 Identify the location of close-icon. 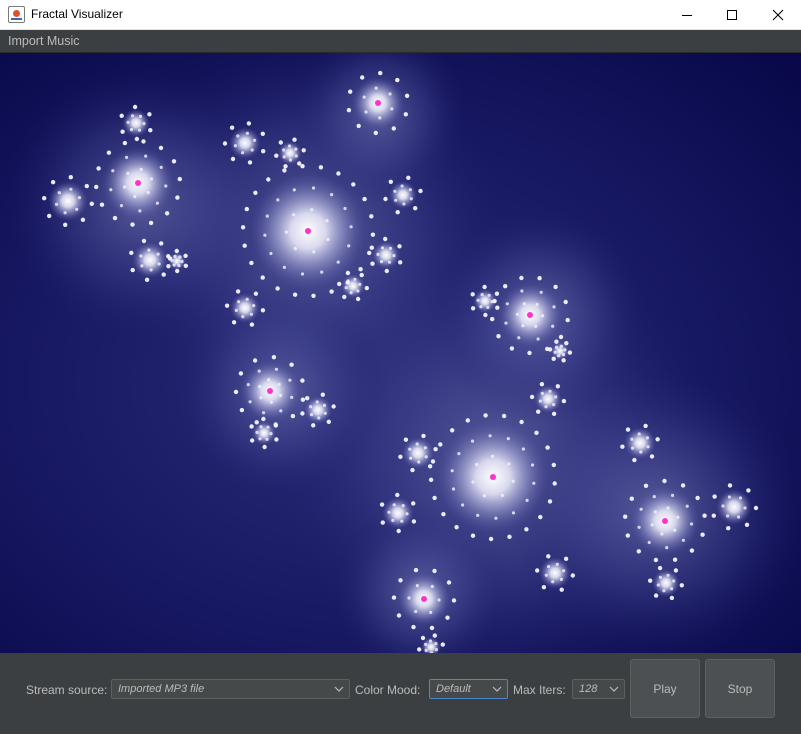
(778, 14).